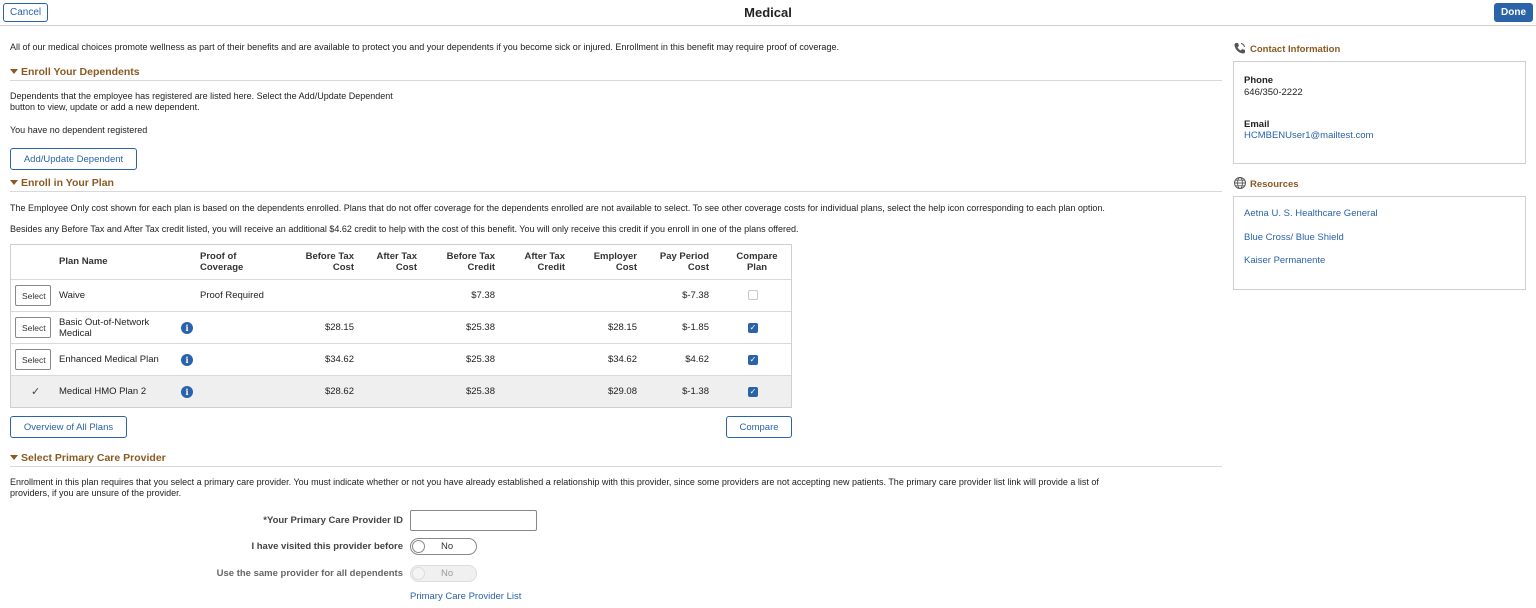 The image size is (1536, 608). What do you see at coordinates (622, 327) in the screenshot?
I see `employer-cost: $28.15` at bounding box center [622, 327].